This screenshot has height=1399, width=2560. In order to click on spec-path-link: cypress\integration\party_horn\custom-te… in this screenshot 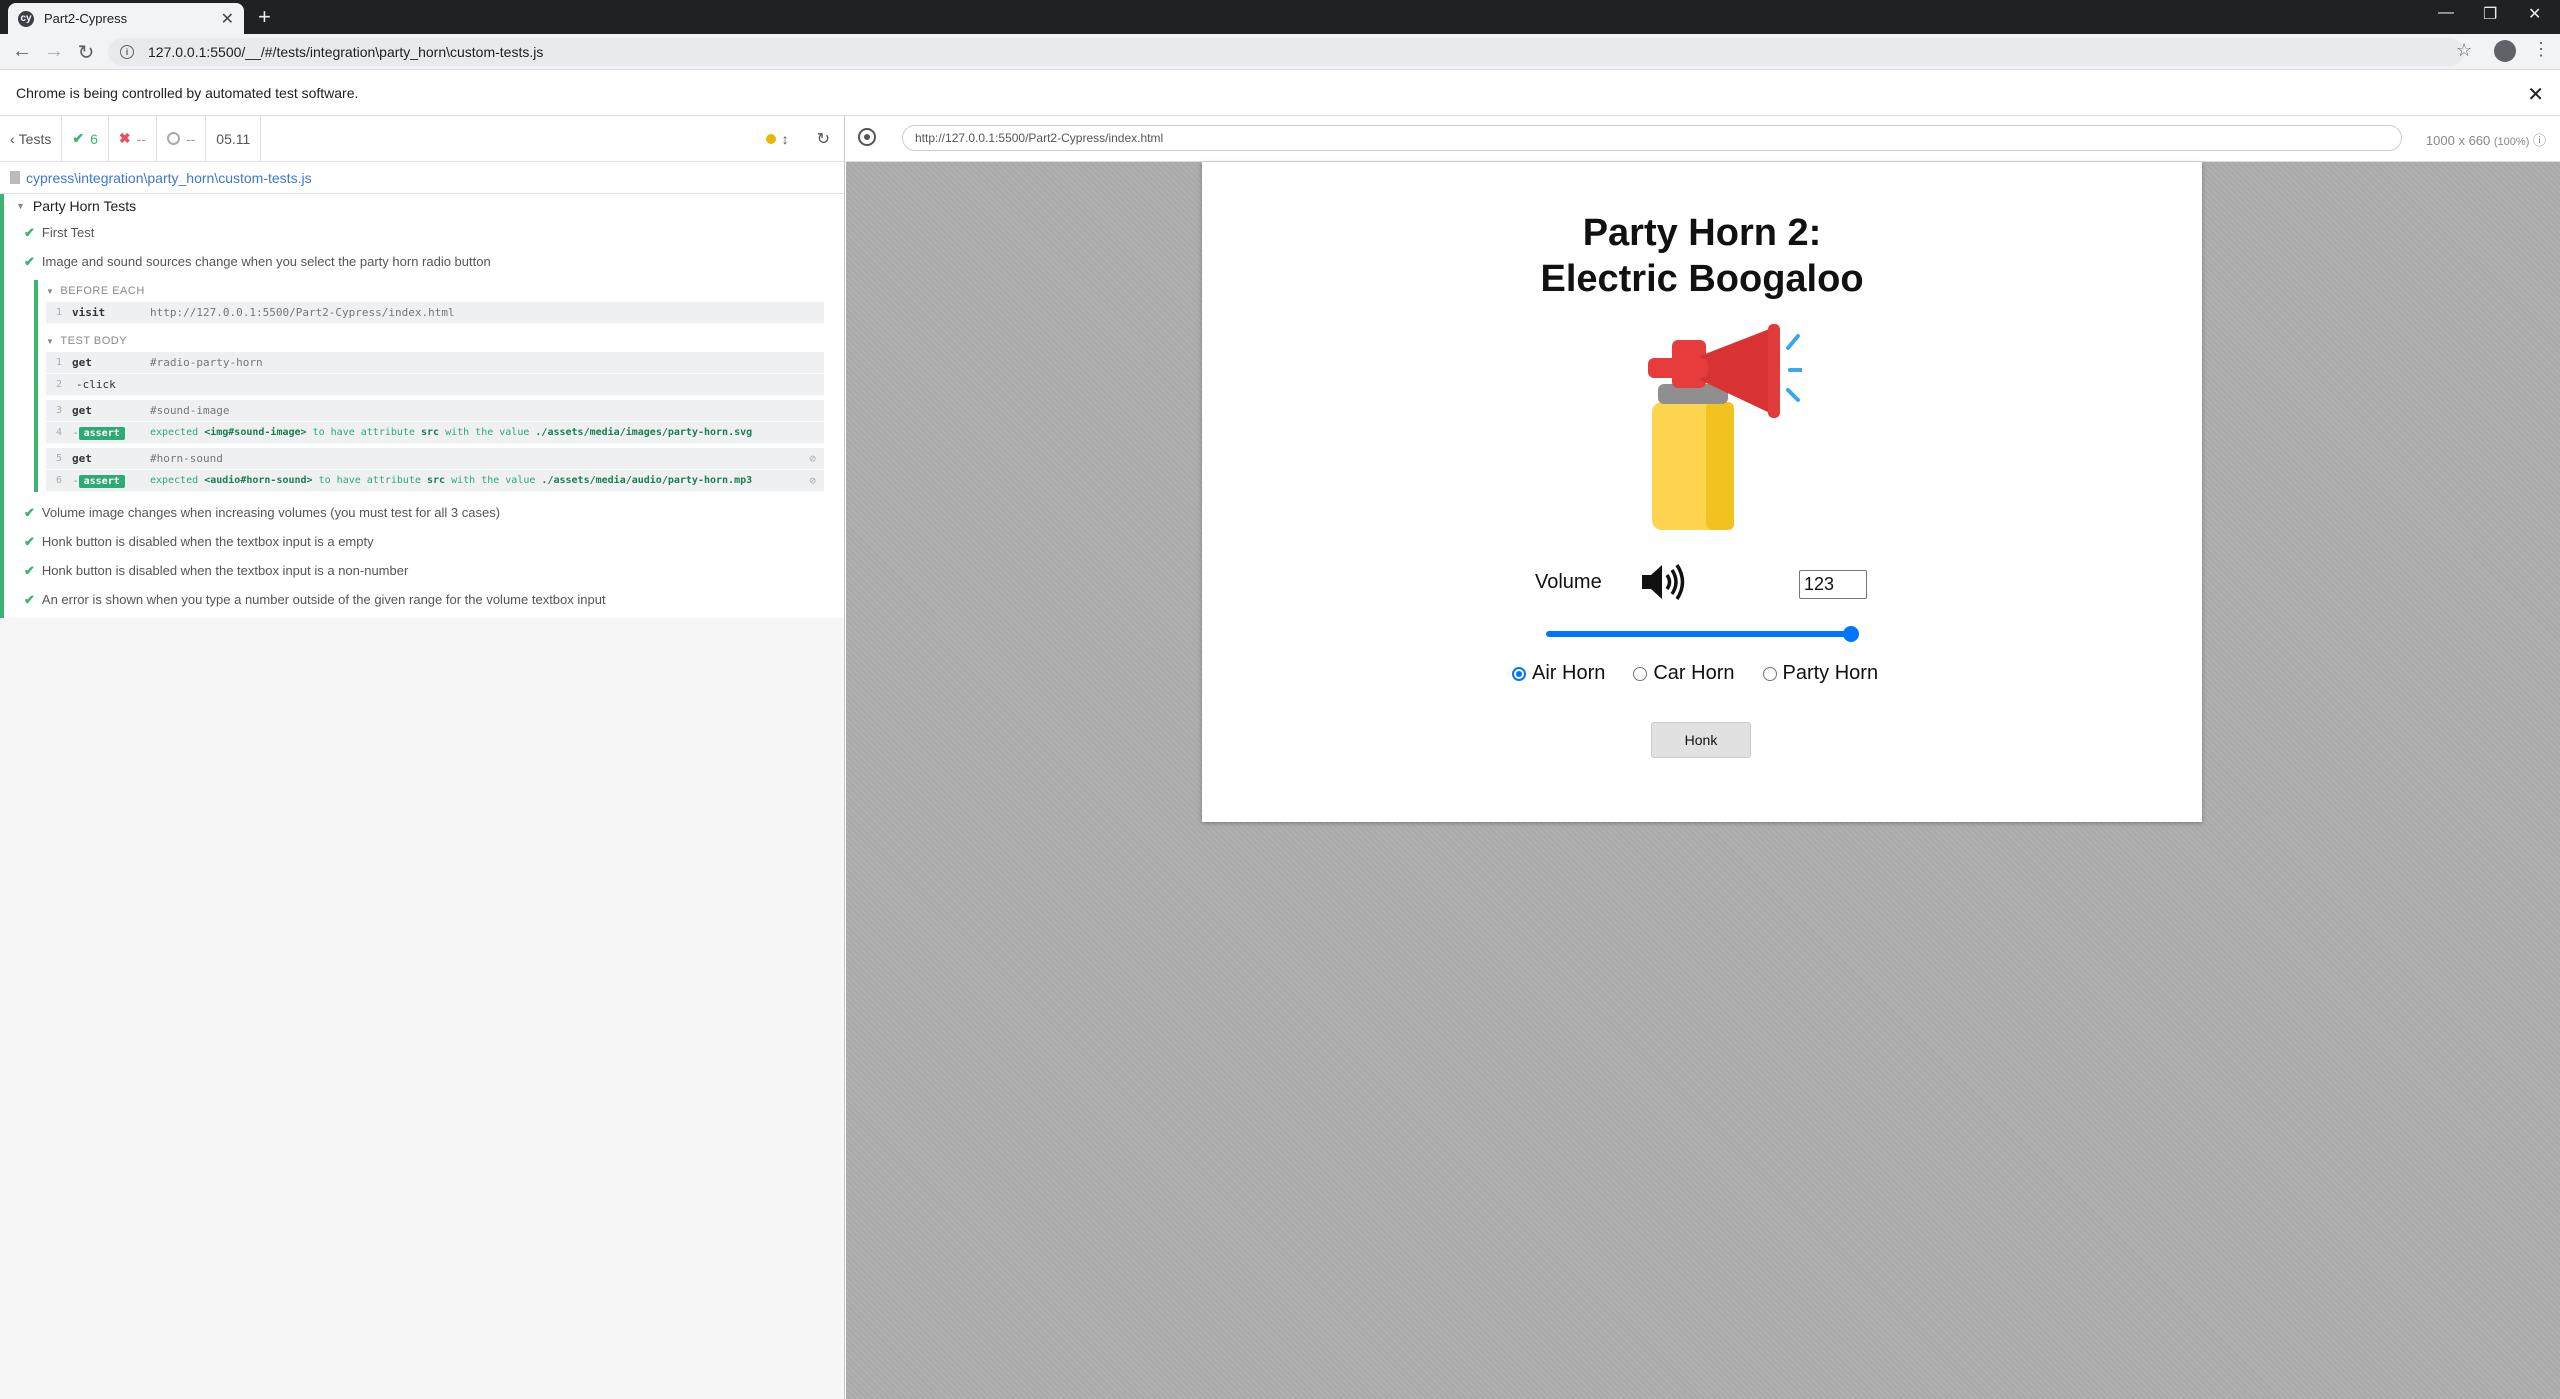, I will do `click(169, 178)`.